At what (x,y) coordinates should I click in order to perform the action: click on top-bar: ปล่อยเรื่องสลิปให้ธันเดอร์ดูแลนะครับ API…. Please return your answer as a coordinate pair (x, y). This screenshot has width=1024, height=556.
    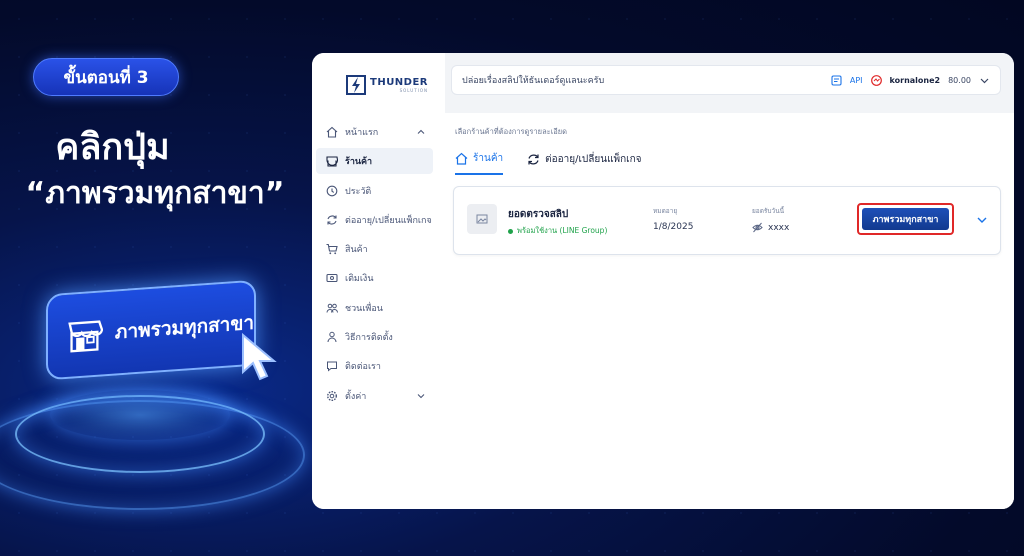
    Looking at the image, I should click on (726, 80).